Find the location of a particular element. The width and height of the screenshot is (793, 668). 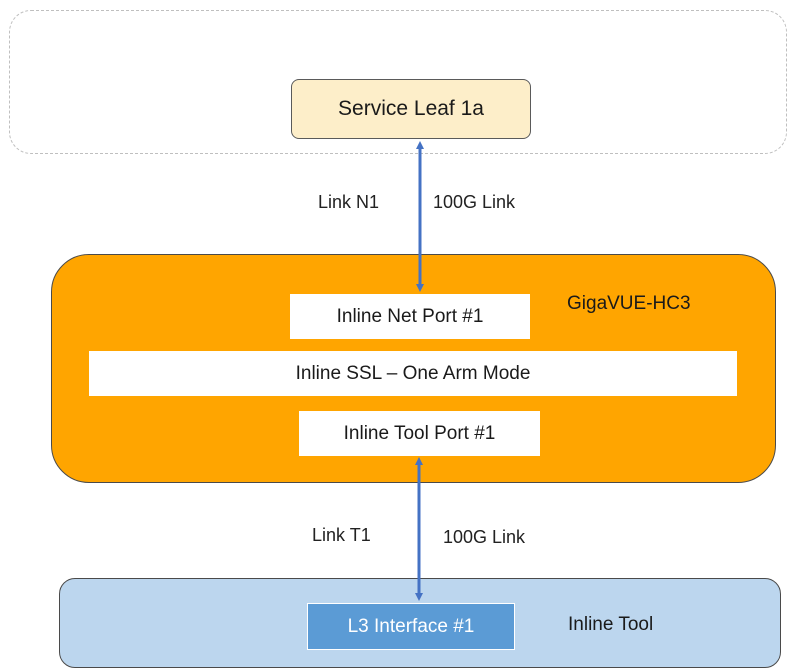

link-arrows is located at coordinates (419, 371).